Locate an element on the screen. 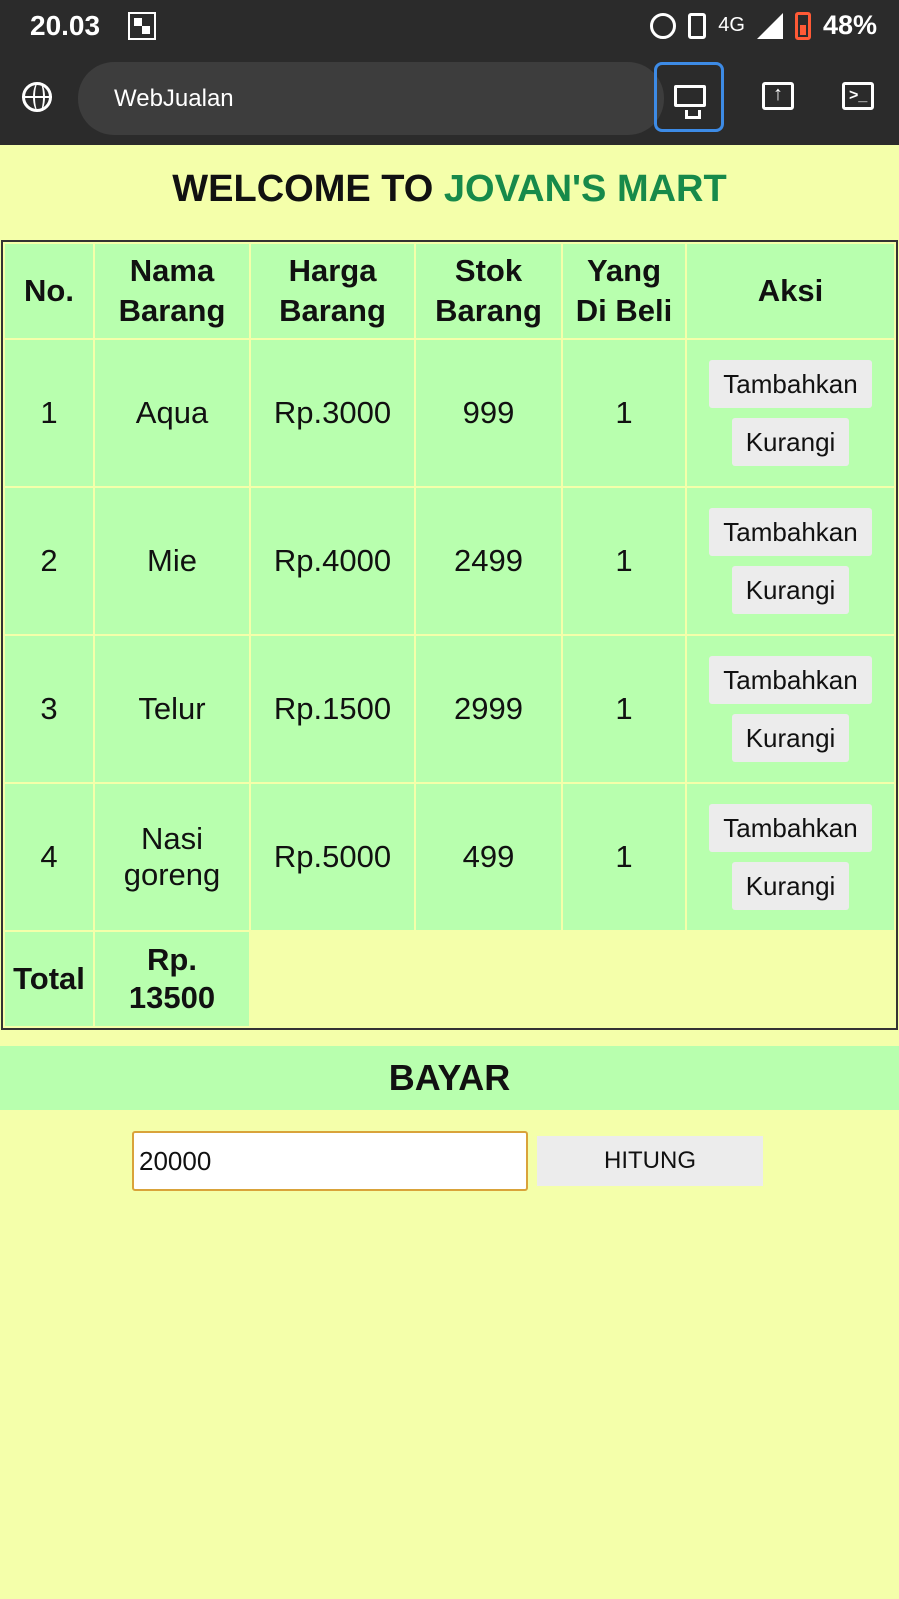 The height and width of the screenshot is (1599, 899). brand-name: JOVAN'S MART is located at coordinates (585, 189).